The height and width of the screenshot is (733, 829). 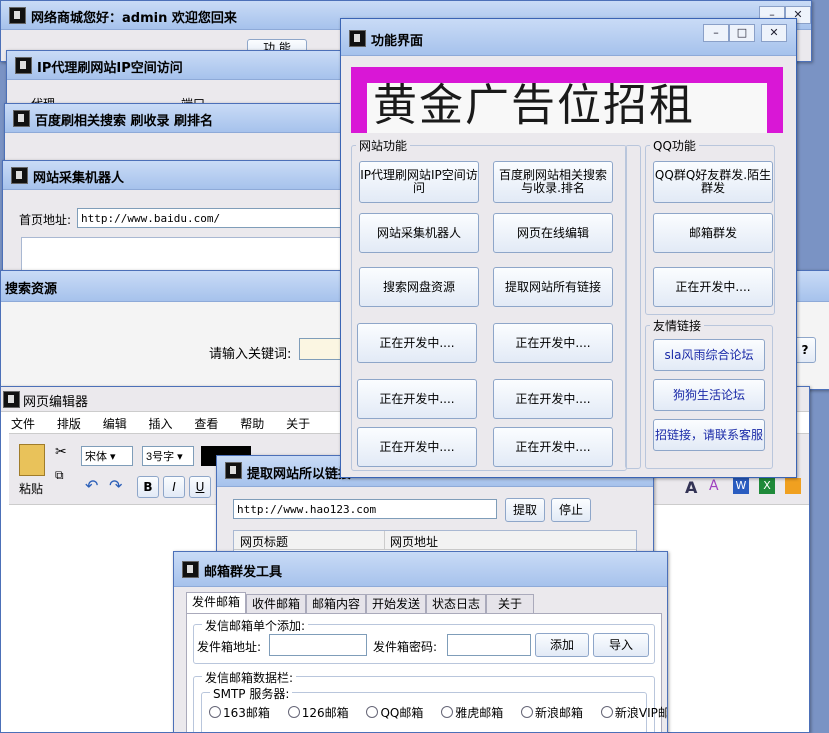 I want to click on btn-netdisk-search: 搜索网盘资源, so click(x=419, y=287).